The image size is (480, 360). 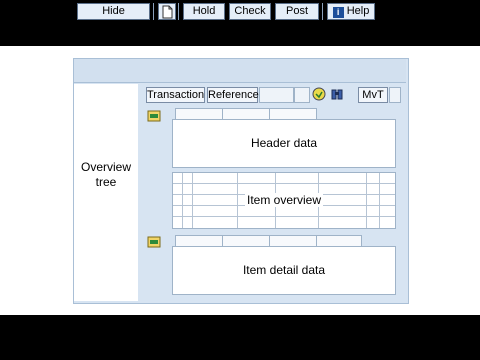 I want to click on bottom-letterbox, so click(x=240, y=337).